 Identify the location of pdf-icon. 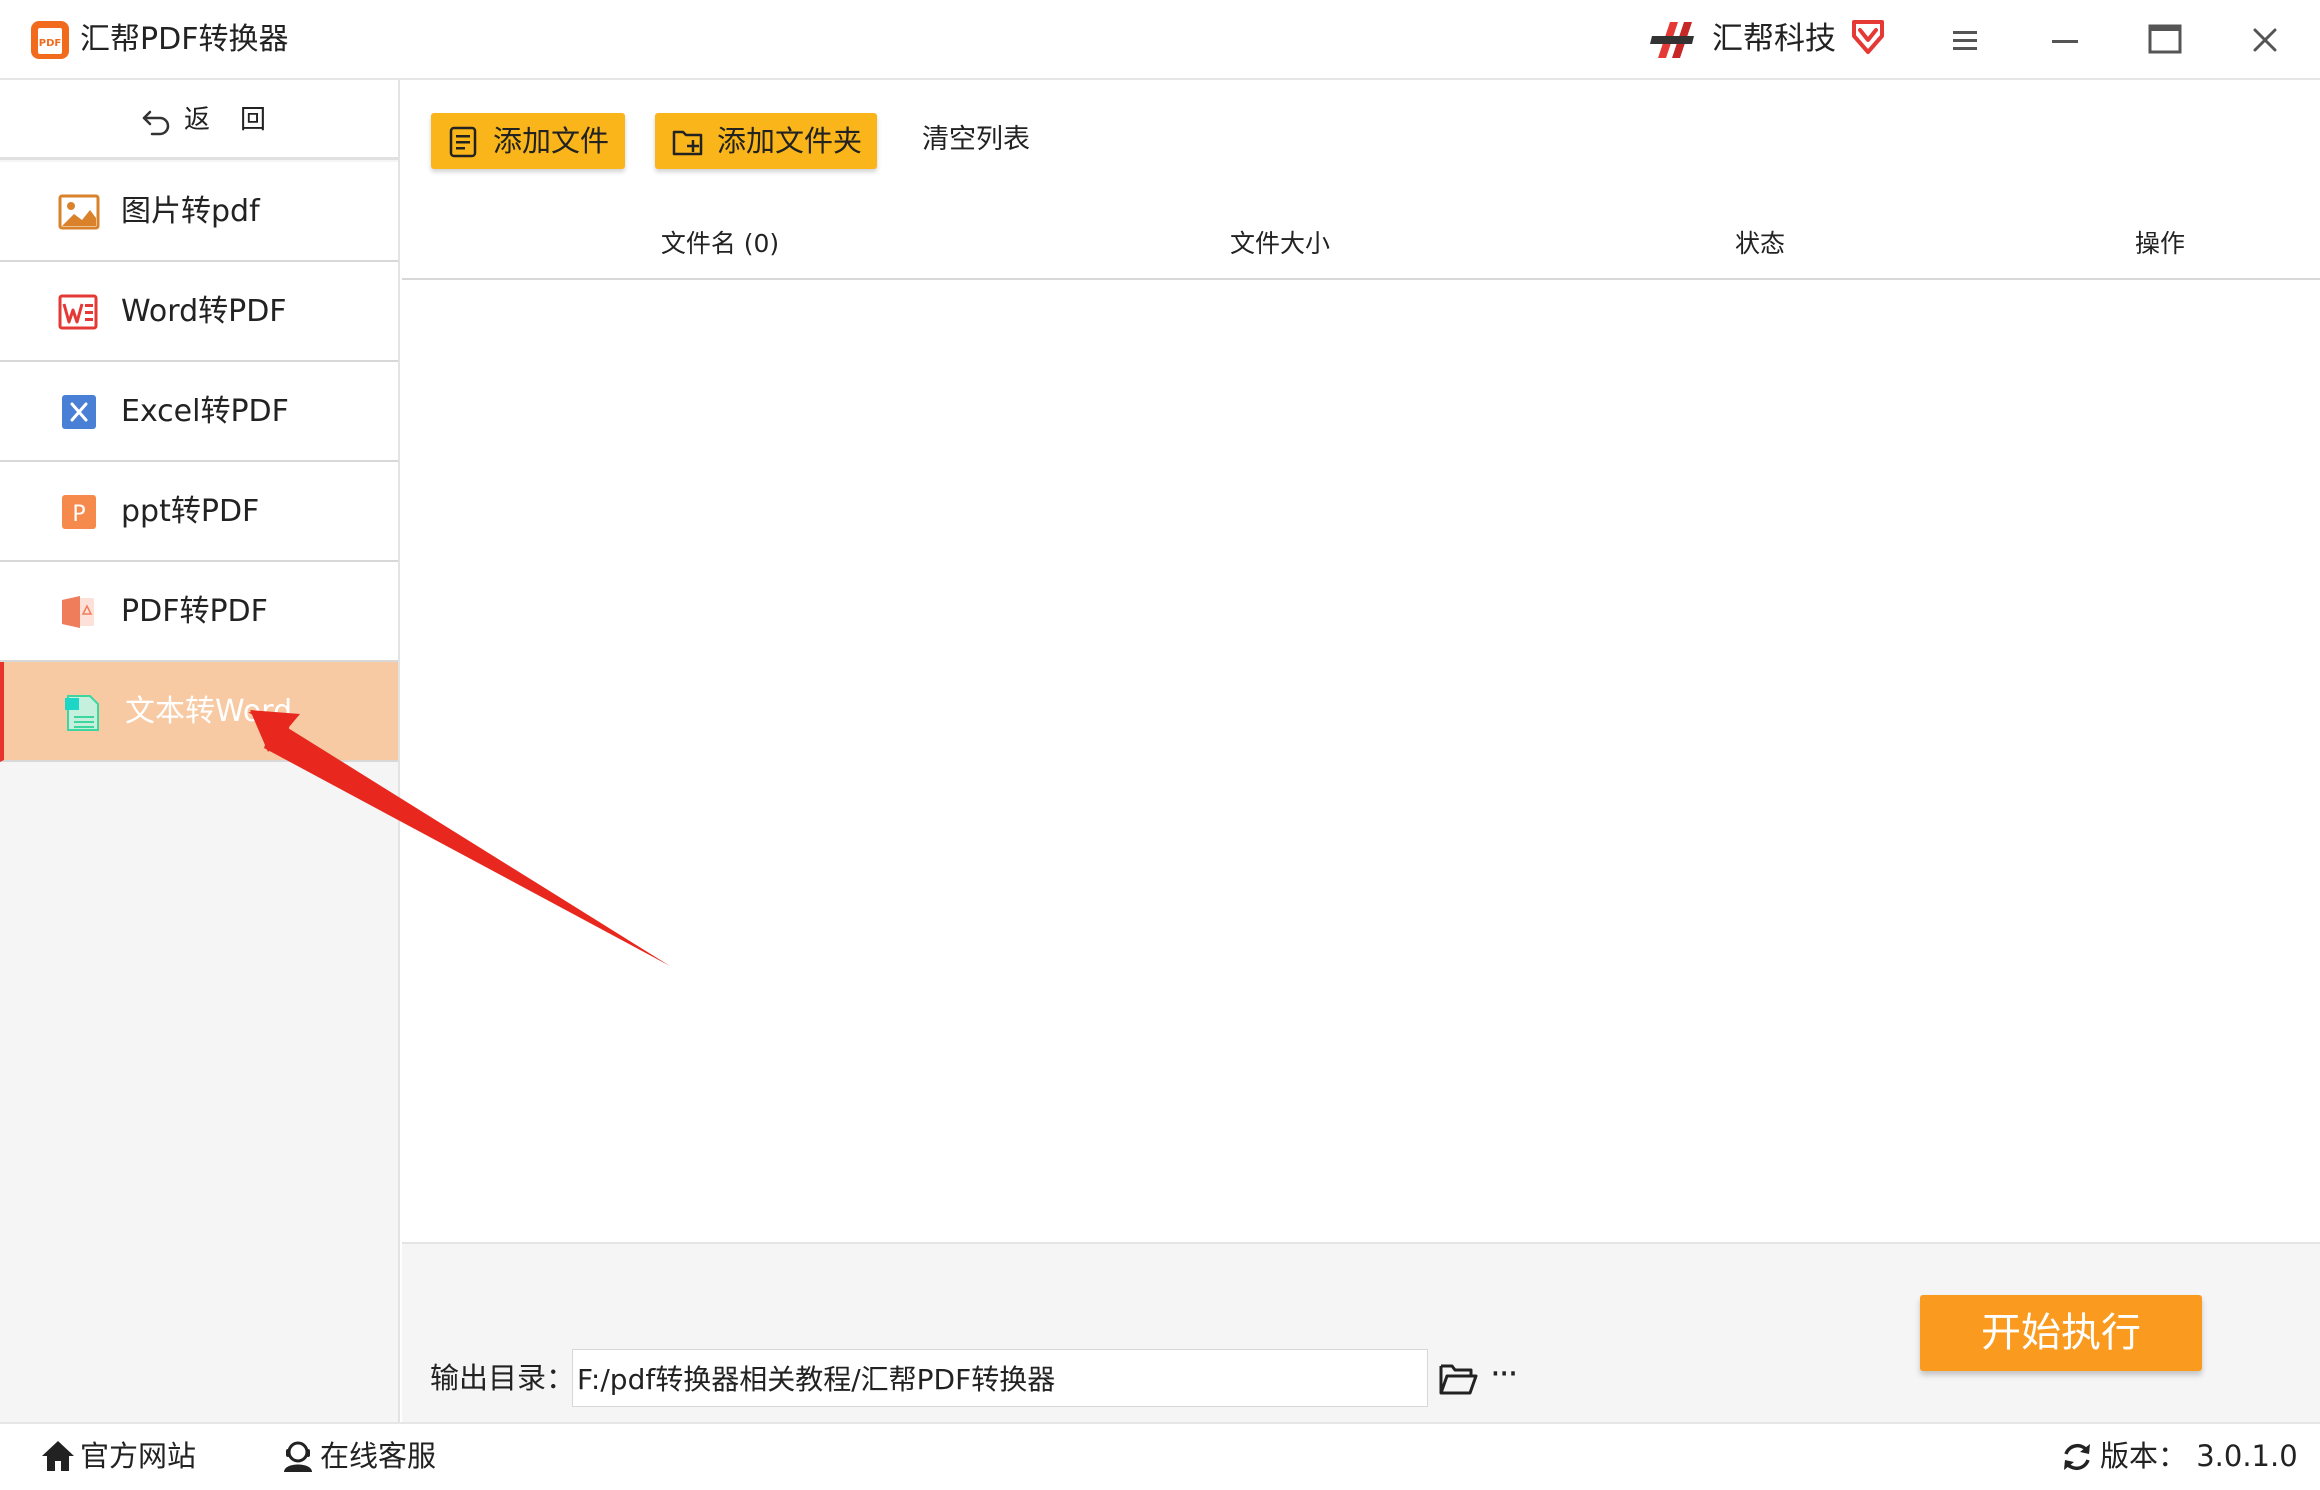
(78, 612).